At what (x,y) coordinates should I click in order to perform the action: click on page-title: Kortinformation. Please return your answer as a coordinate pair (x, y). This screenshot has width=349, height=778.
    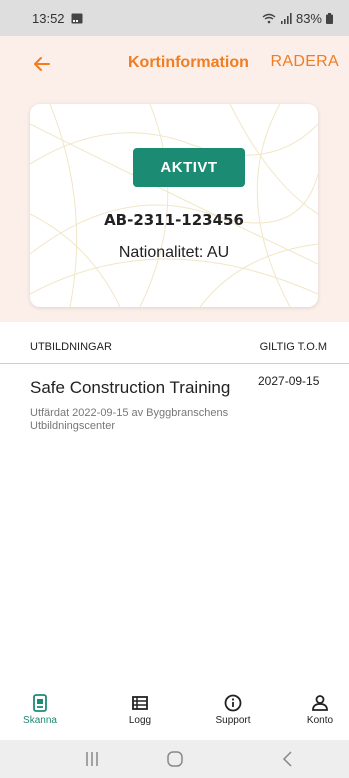
    Looking at the image, I should click on (188, 62).